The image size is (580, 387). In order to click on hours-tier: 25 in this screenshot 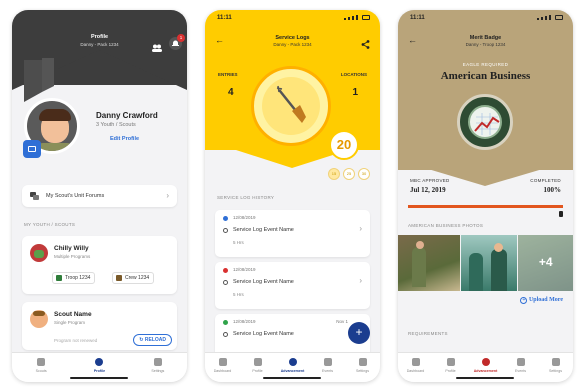, I will do `click(349, 174)`.